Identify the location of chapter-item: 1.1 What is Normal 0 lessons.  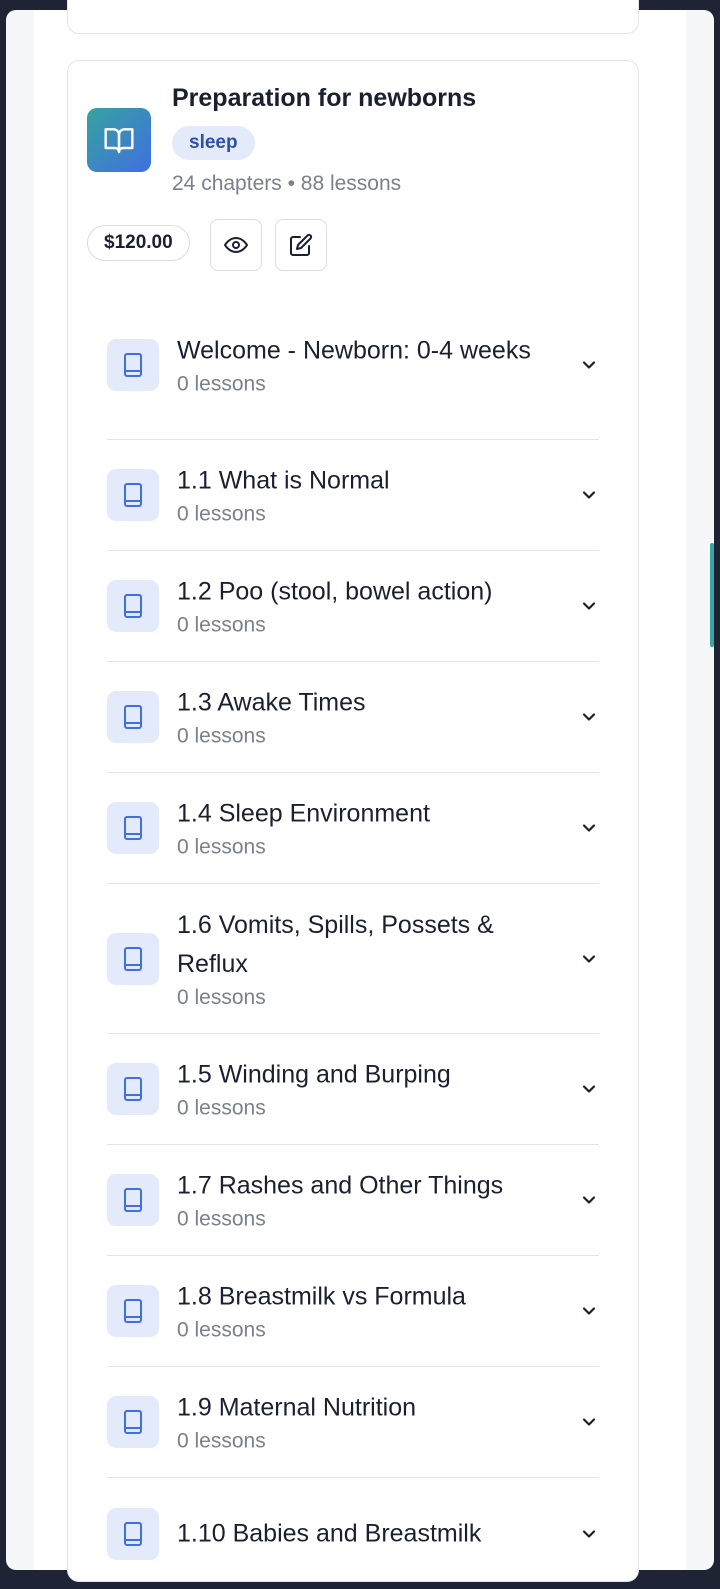
(353, 495).